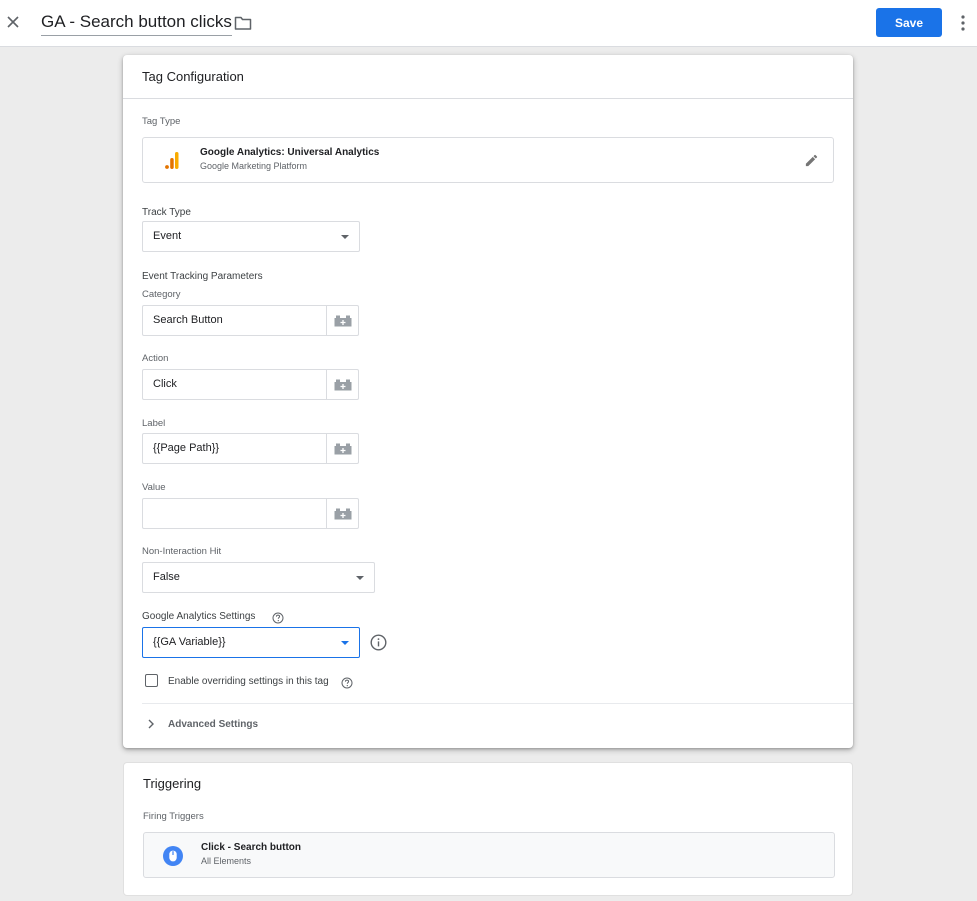 The height and width of the screenshot is (901, 977). I want to click on non-interaction-label: Non-Interaction Hit, so click(182, 551).